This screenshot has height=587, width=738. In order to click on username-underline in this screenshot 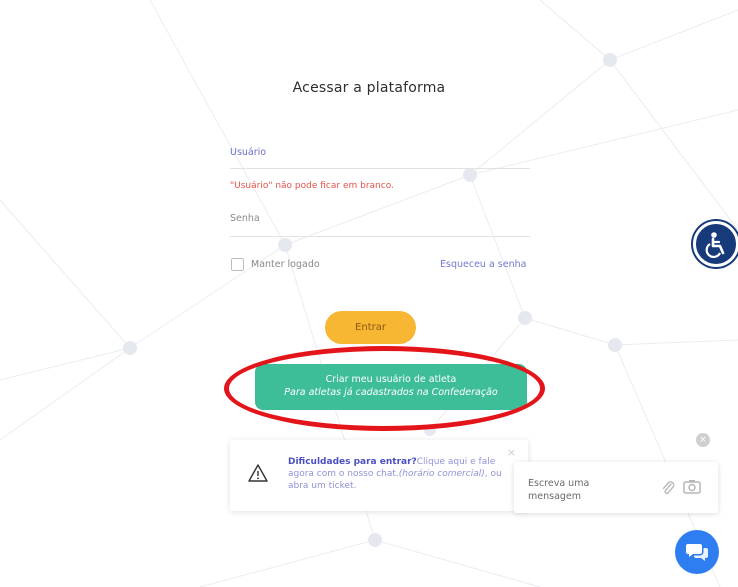, I will do `click(380, 168)`.